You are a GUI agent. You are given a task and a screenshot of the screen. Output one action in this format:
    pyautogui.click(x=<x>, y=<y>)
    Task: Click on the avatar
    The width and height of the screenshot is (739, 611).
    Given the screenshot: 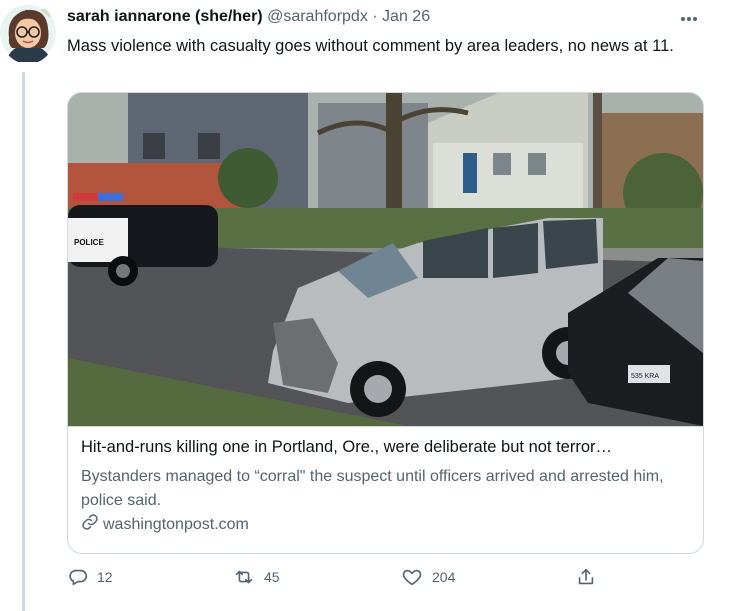 What is the action you would take?
    pyautogui.click(x=28, y=33)
    